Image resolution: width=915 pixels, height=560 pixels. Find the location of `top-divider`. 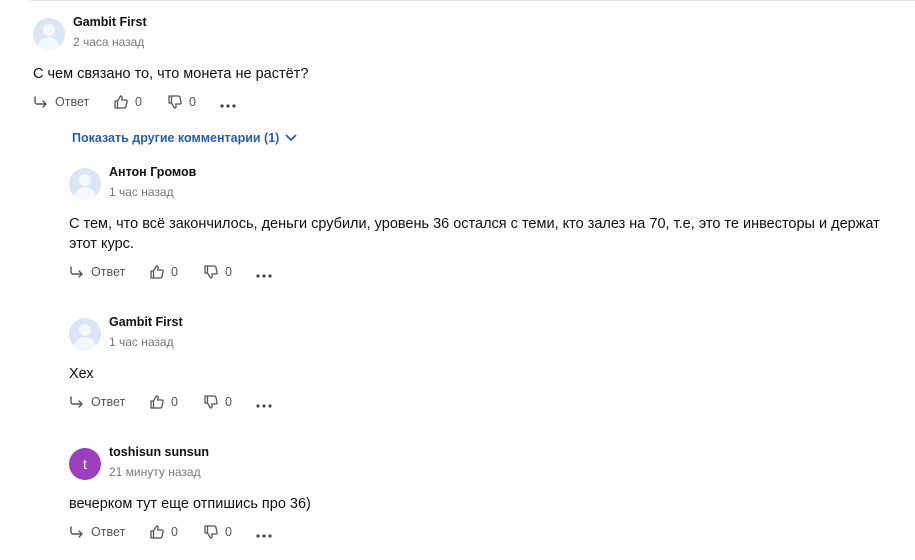

top-divider is located at coordinates (472, 0).